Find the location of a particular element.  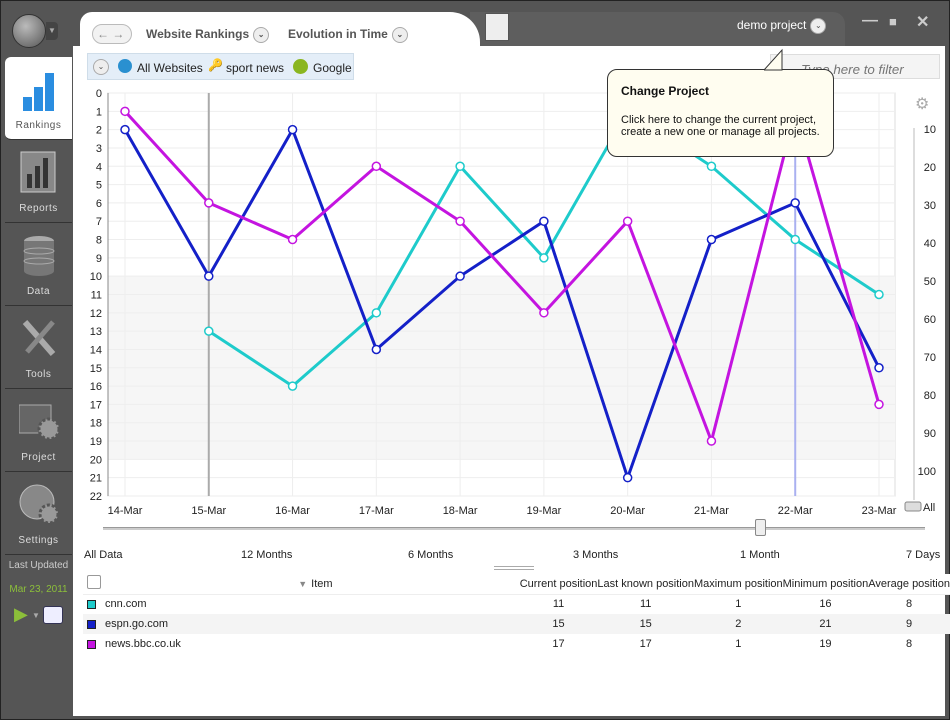

export-report-icon is located at coordinates (497, 27).